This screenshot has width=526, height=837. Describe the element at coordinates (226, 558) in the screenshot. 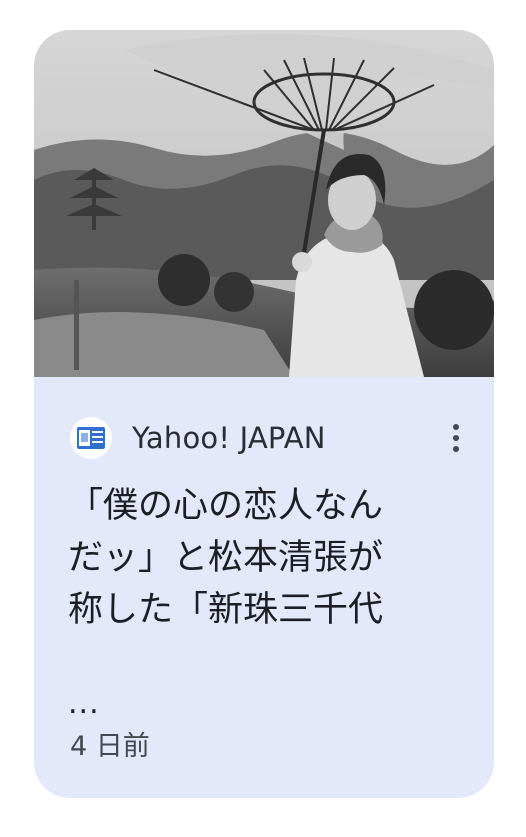

I see `title-line-2: だッ」と松本清張が` at that location.